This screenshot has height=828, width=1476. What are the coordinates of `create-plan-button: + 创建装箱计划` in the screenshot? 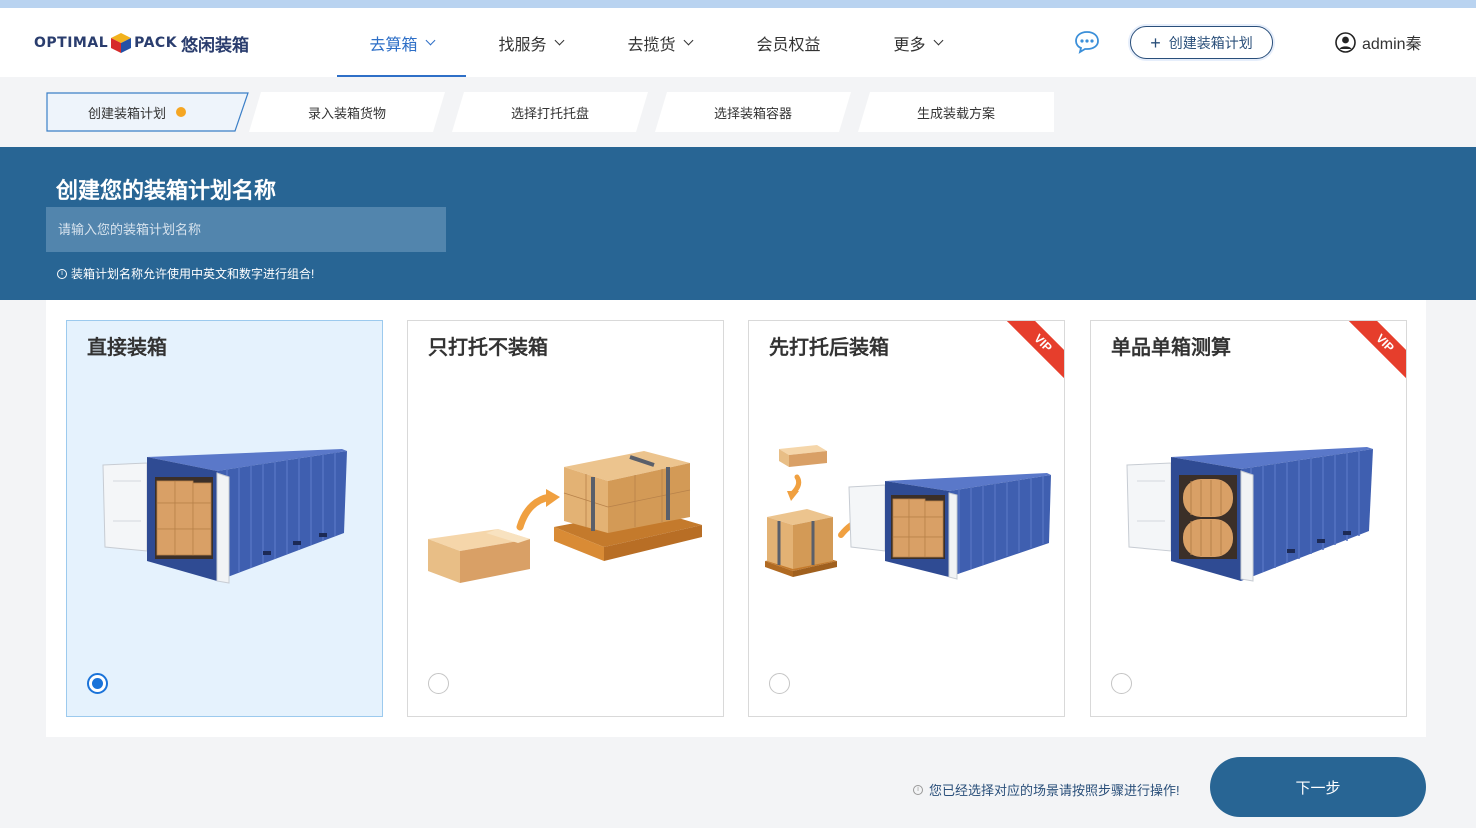 It's located at (1201, 42).